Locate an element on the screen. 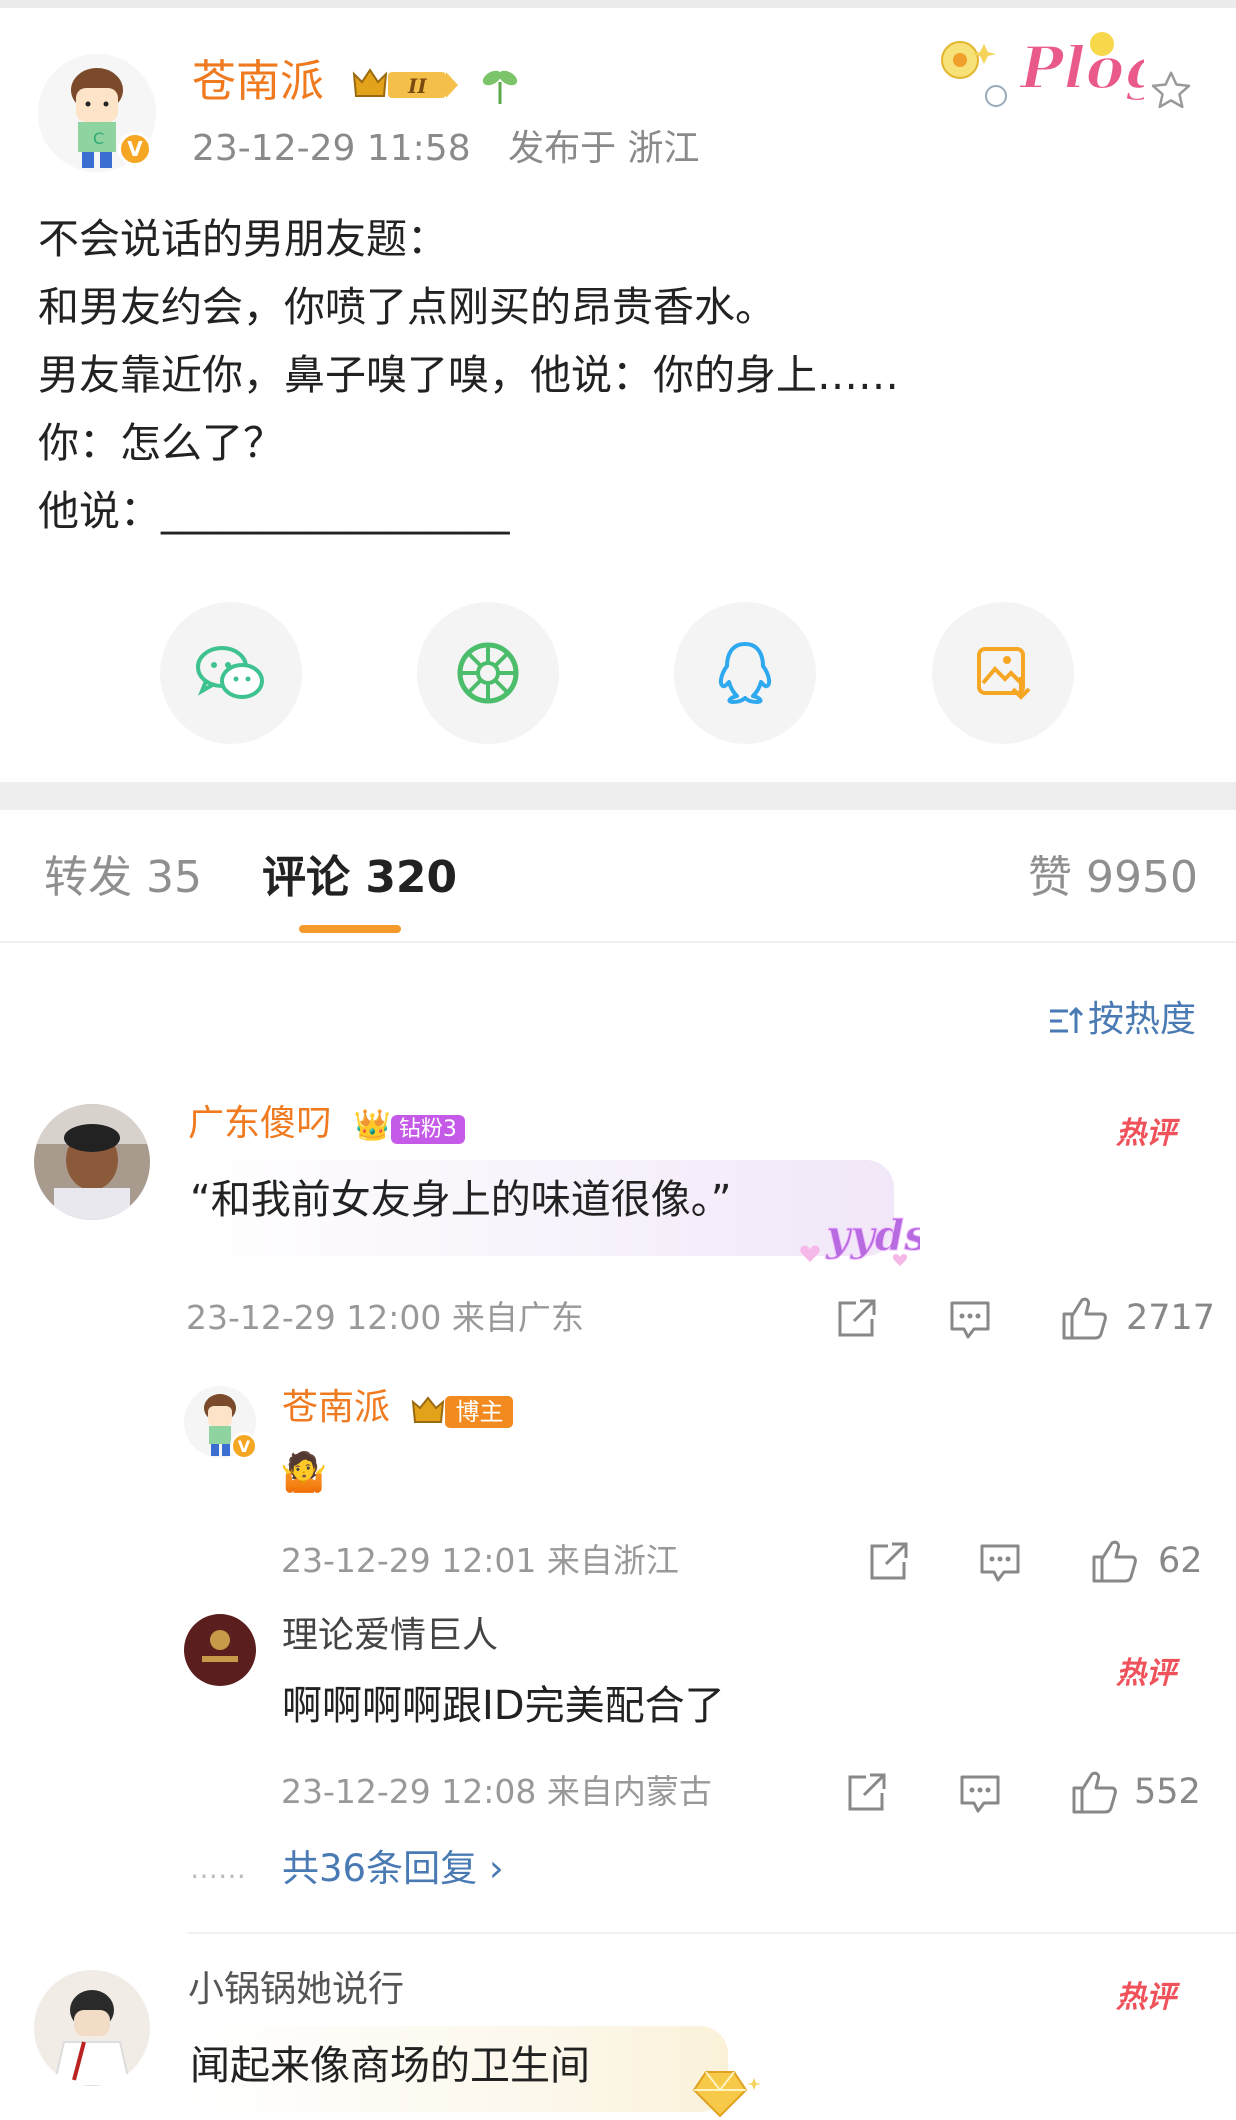  gold-badge-sticker-icon is located at coordinates (726, 2094).